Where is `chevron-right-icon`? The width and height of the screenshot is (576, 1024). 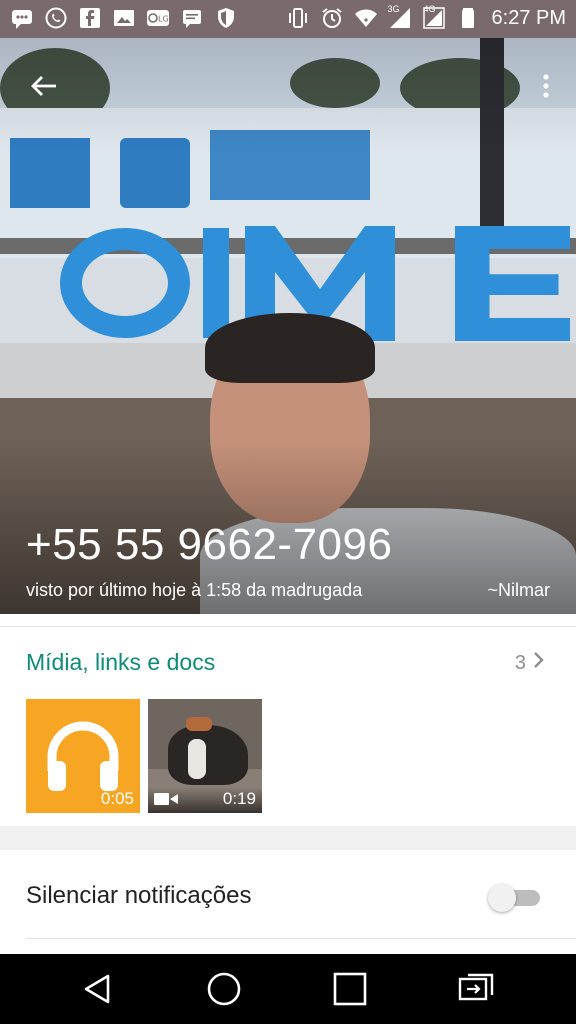
chevron-right-icon is located at coordinates (539, 663).